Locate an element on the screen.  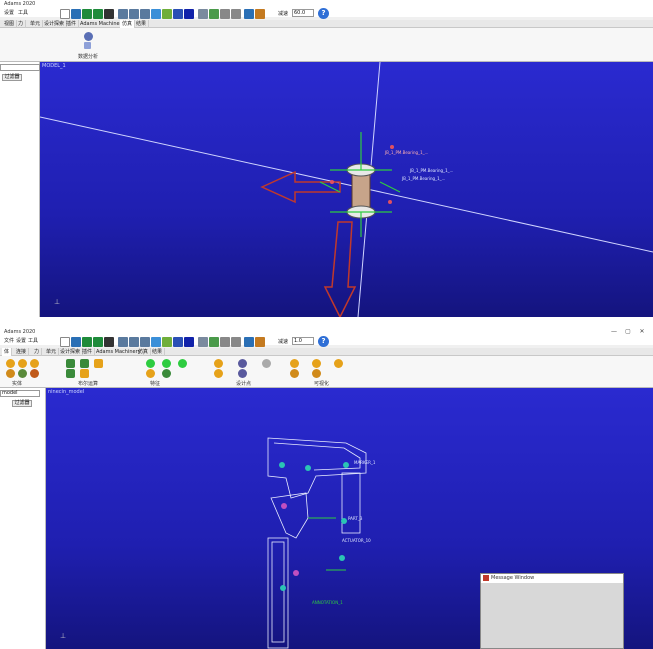
solid-box-icon is located at coordinates (10, 363).